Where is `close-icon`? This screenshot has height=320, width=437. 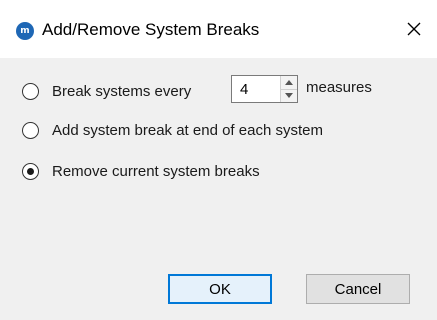 close-icon is located at coordinates (414, 29).